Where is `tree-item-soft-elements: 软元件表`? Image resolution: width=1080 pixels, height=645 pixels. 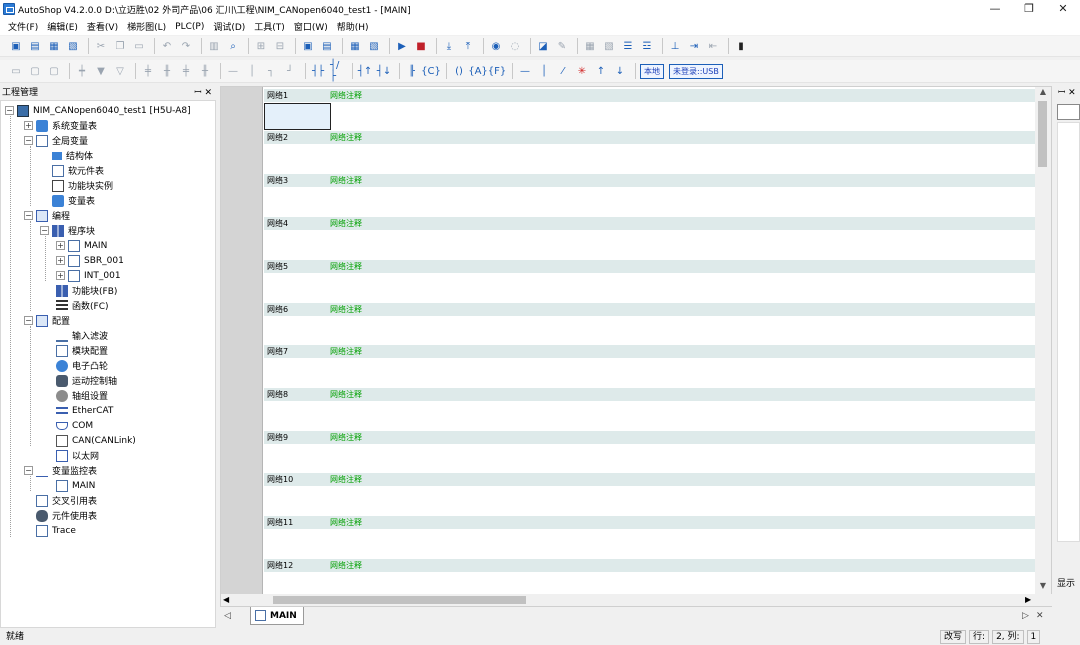 tree-item-soft-elements: 软元件表 is located at coordinates (78, 170).